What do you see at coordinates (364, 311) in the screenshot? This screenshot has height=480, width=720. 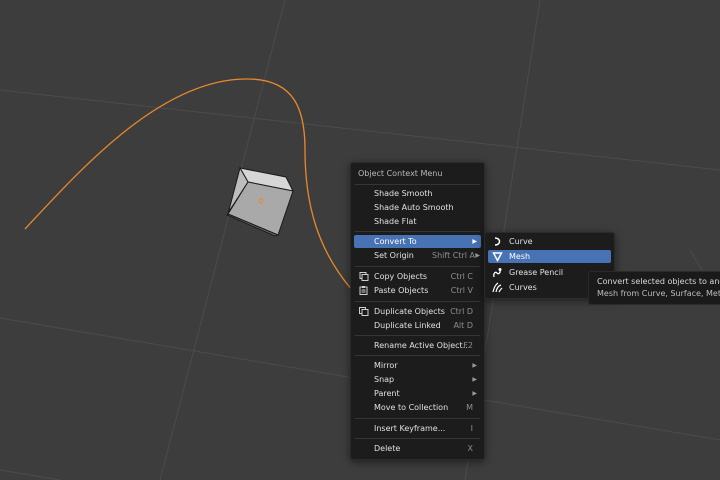 I see `duplicate-icon` at bounding box center [364, 311].